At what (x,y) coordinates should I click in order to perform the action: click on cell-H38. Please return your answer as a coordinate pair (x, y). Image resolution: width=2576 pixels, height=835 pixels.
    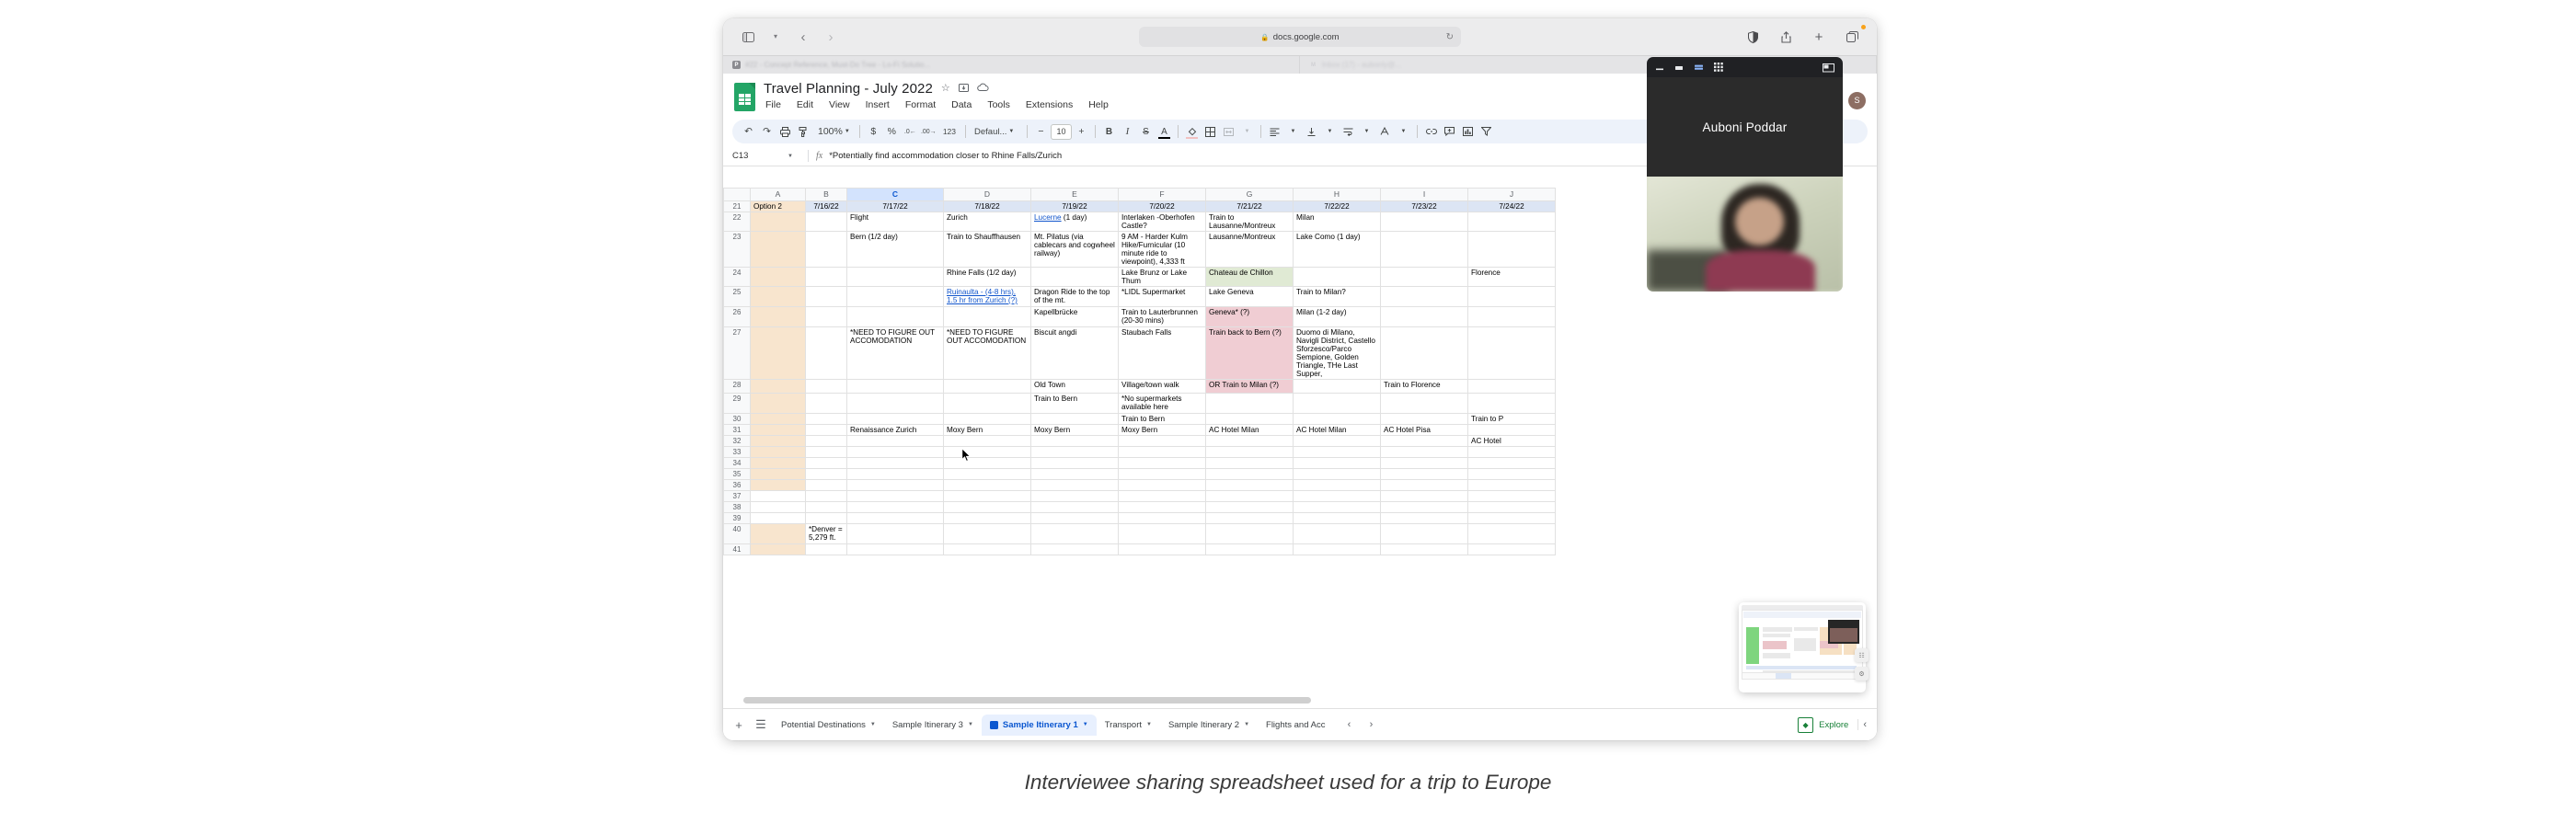
    Looking at the image, I should click on (1337, 507).